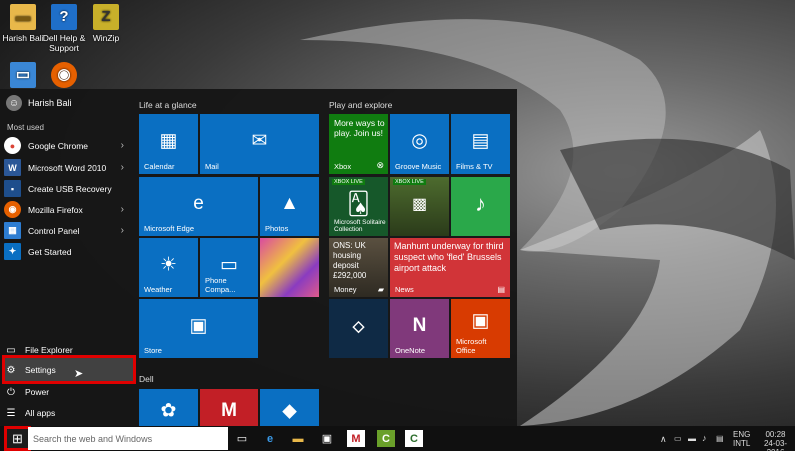  I want to click on app-microsoft-word: W Microsoft Word 2010 ›, so click(67, 167).